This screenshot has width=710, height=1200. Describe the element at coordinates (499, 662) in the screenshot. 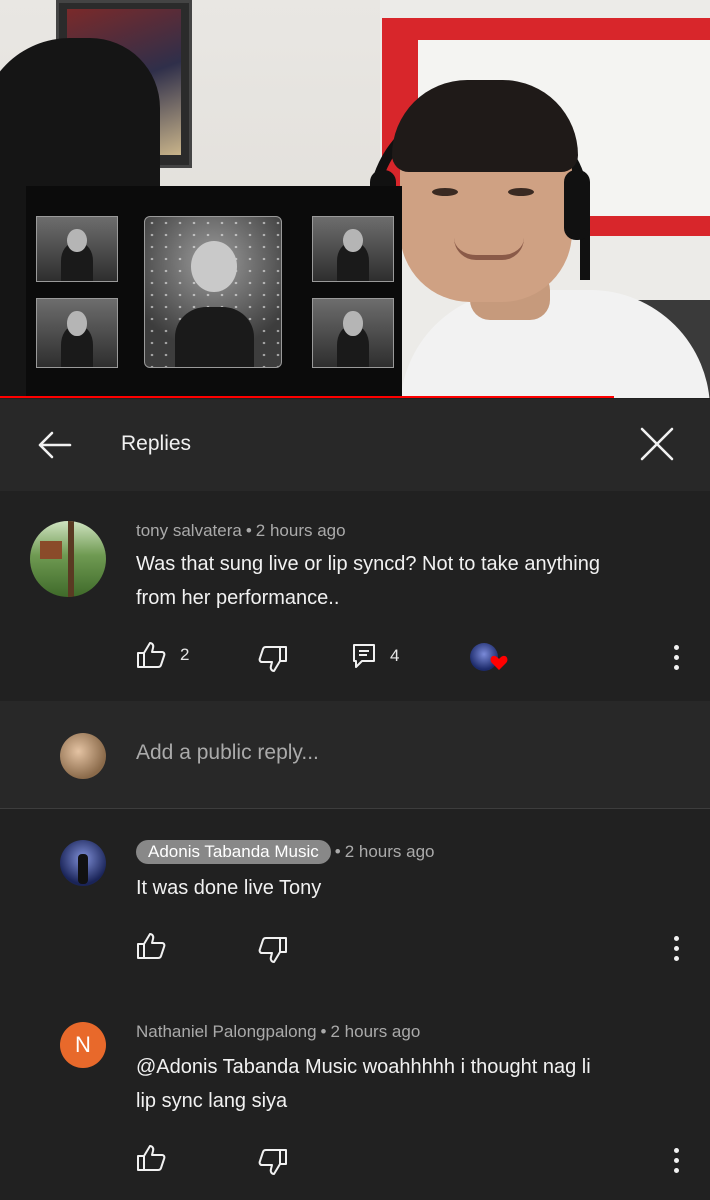

I see `heart-icon` at that location.